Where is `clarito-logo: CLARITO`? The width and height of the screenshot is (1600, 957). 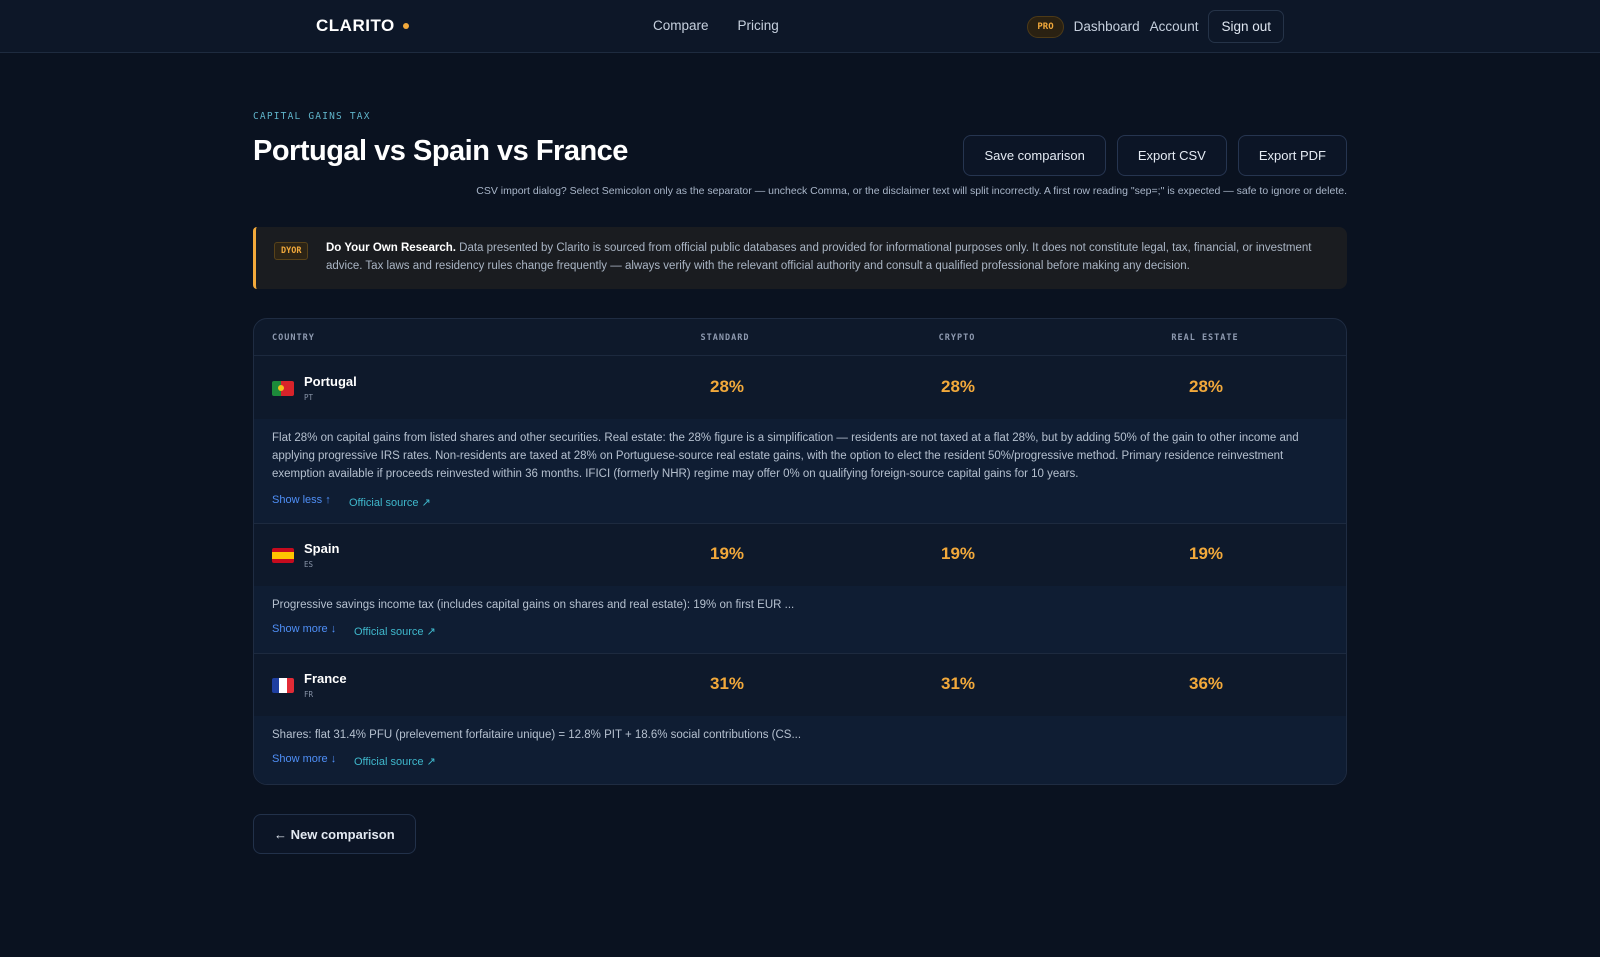
clarito-logo: CLARITO is located at coordinates (362, 26).